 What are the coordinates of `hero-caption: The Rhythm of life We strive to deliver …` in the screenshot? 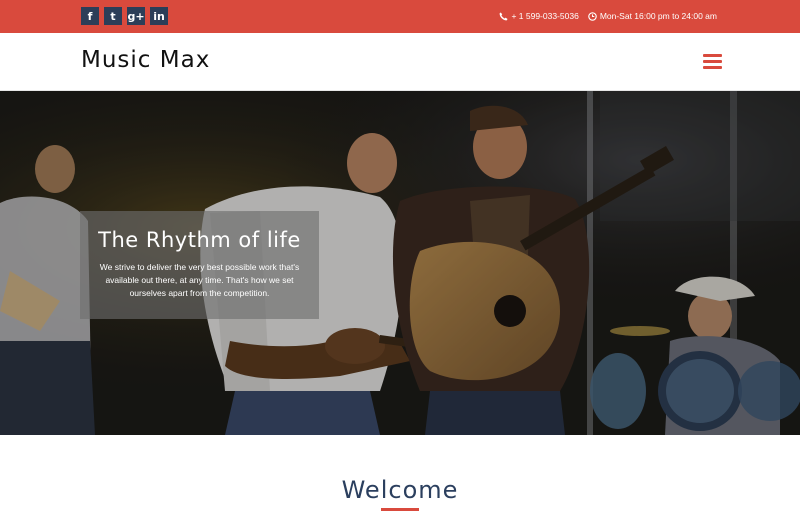 It's located at (199, 265).